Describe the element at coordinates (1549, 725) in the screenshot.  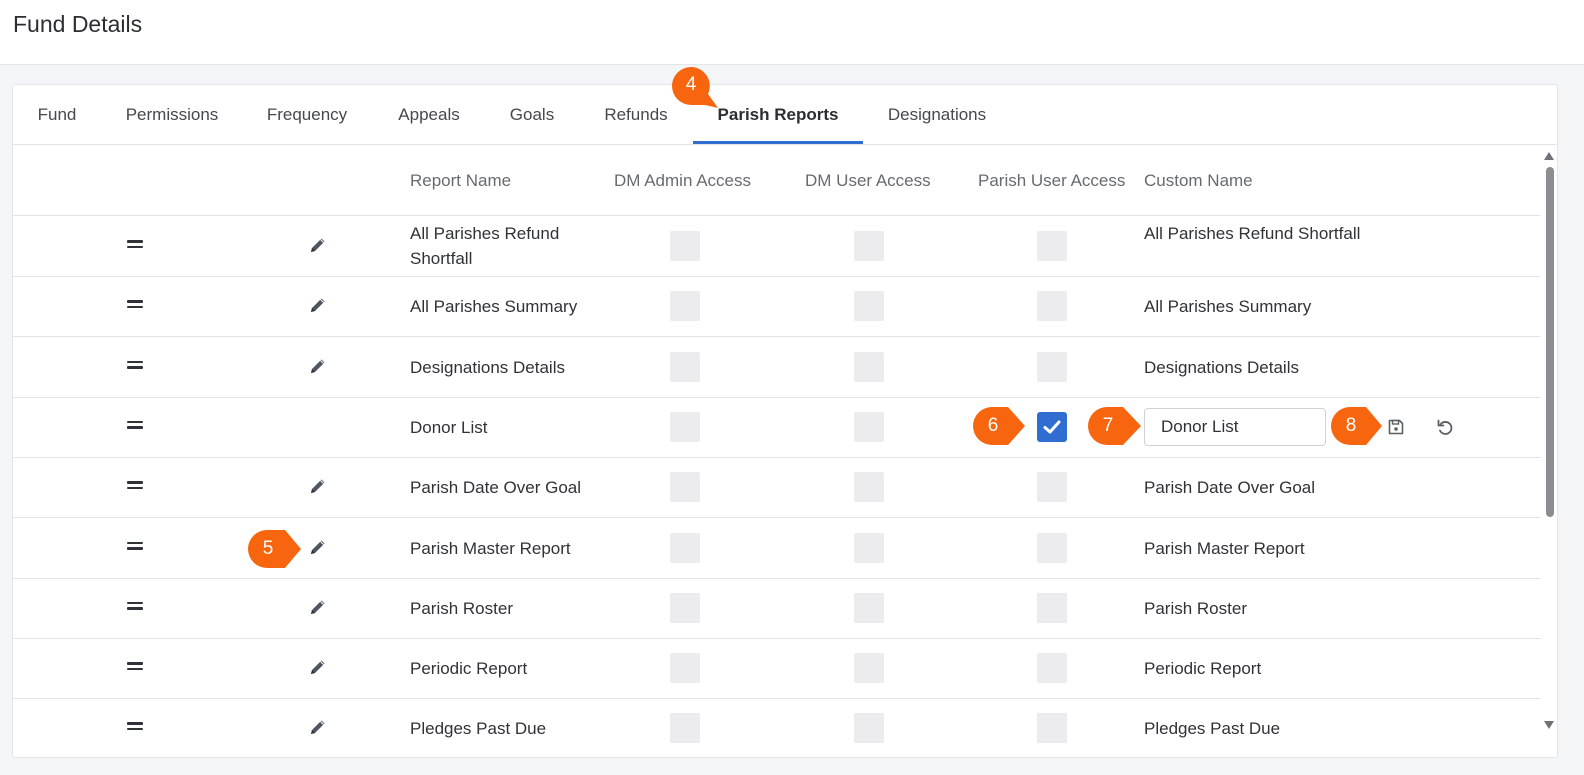
I see `scroll-down-arrow-icon` at that location.